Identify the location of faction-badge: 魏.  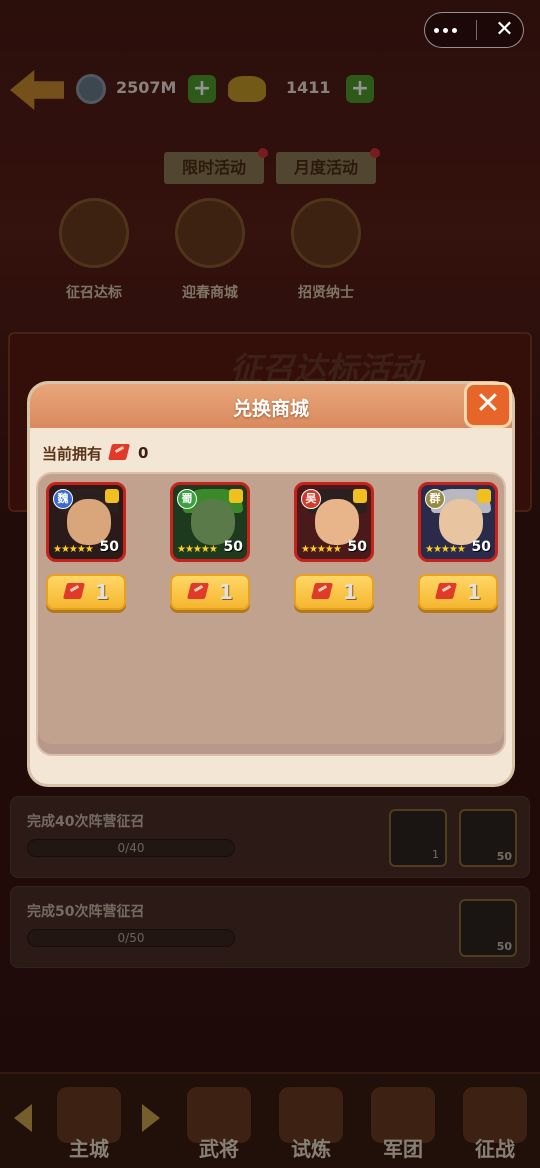
(63, 499).